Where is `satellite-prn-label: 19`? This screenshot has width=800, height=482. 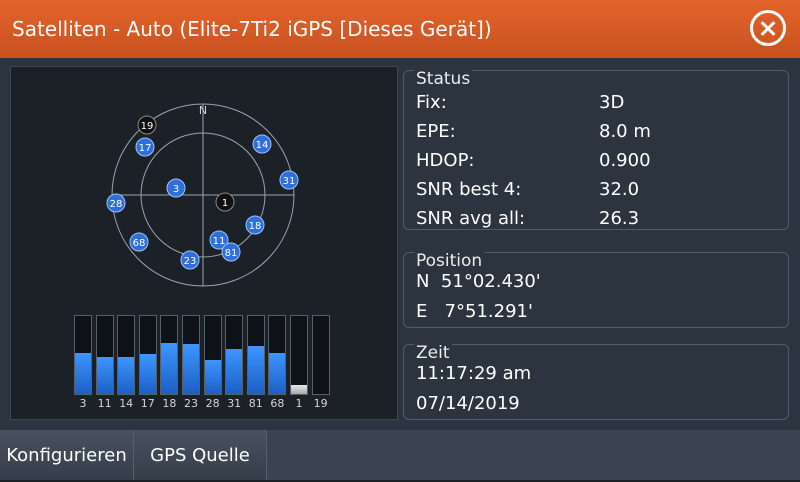
satellite-prn-label: 19 is located at coordinates (147, 126).